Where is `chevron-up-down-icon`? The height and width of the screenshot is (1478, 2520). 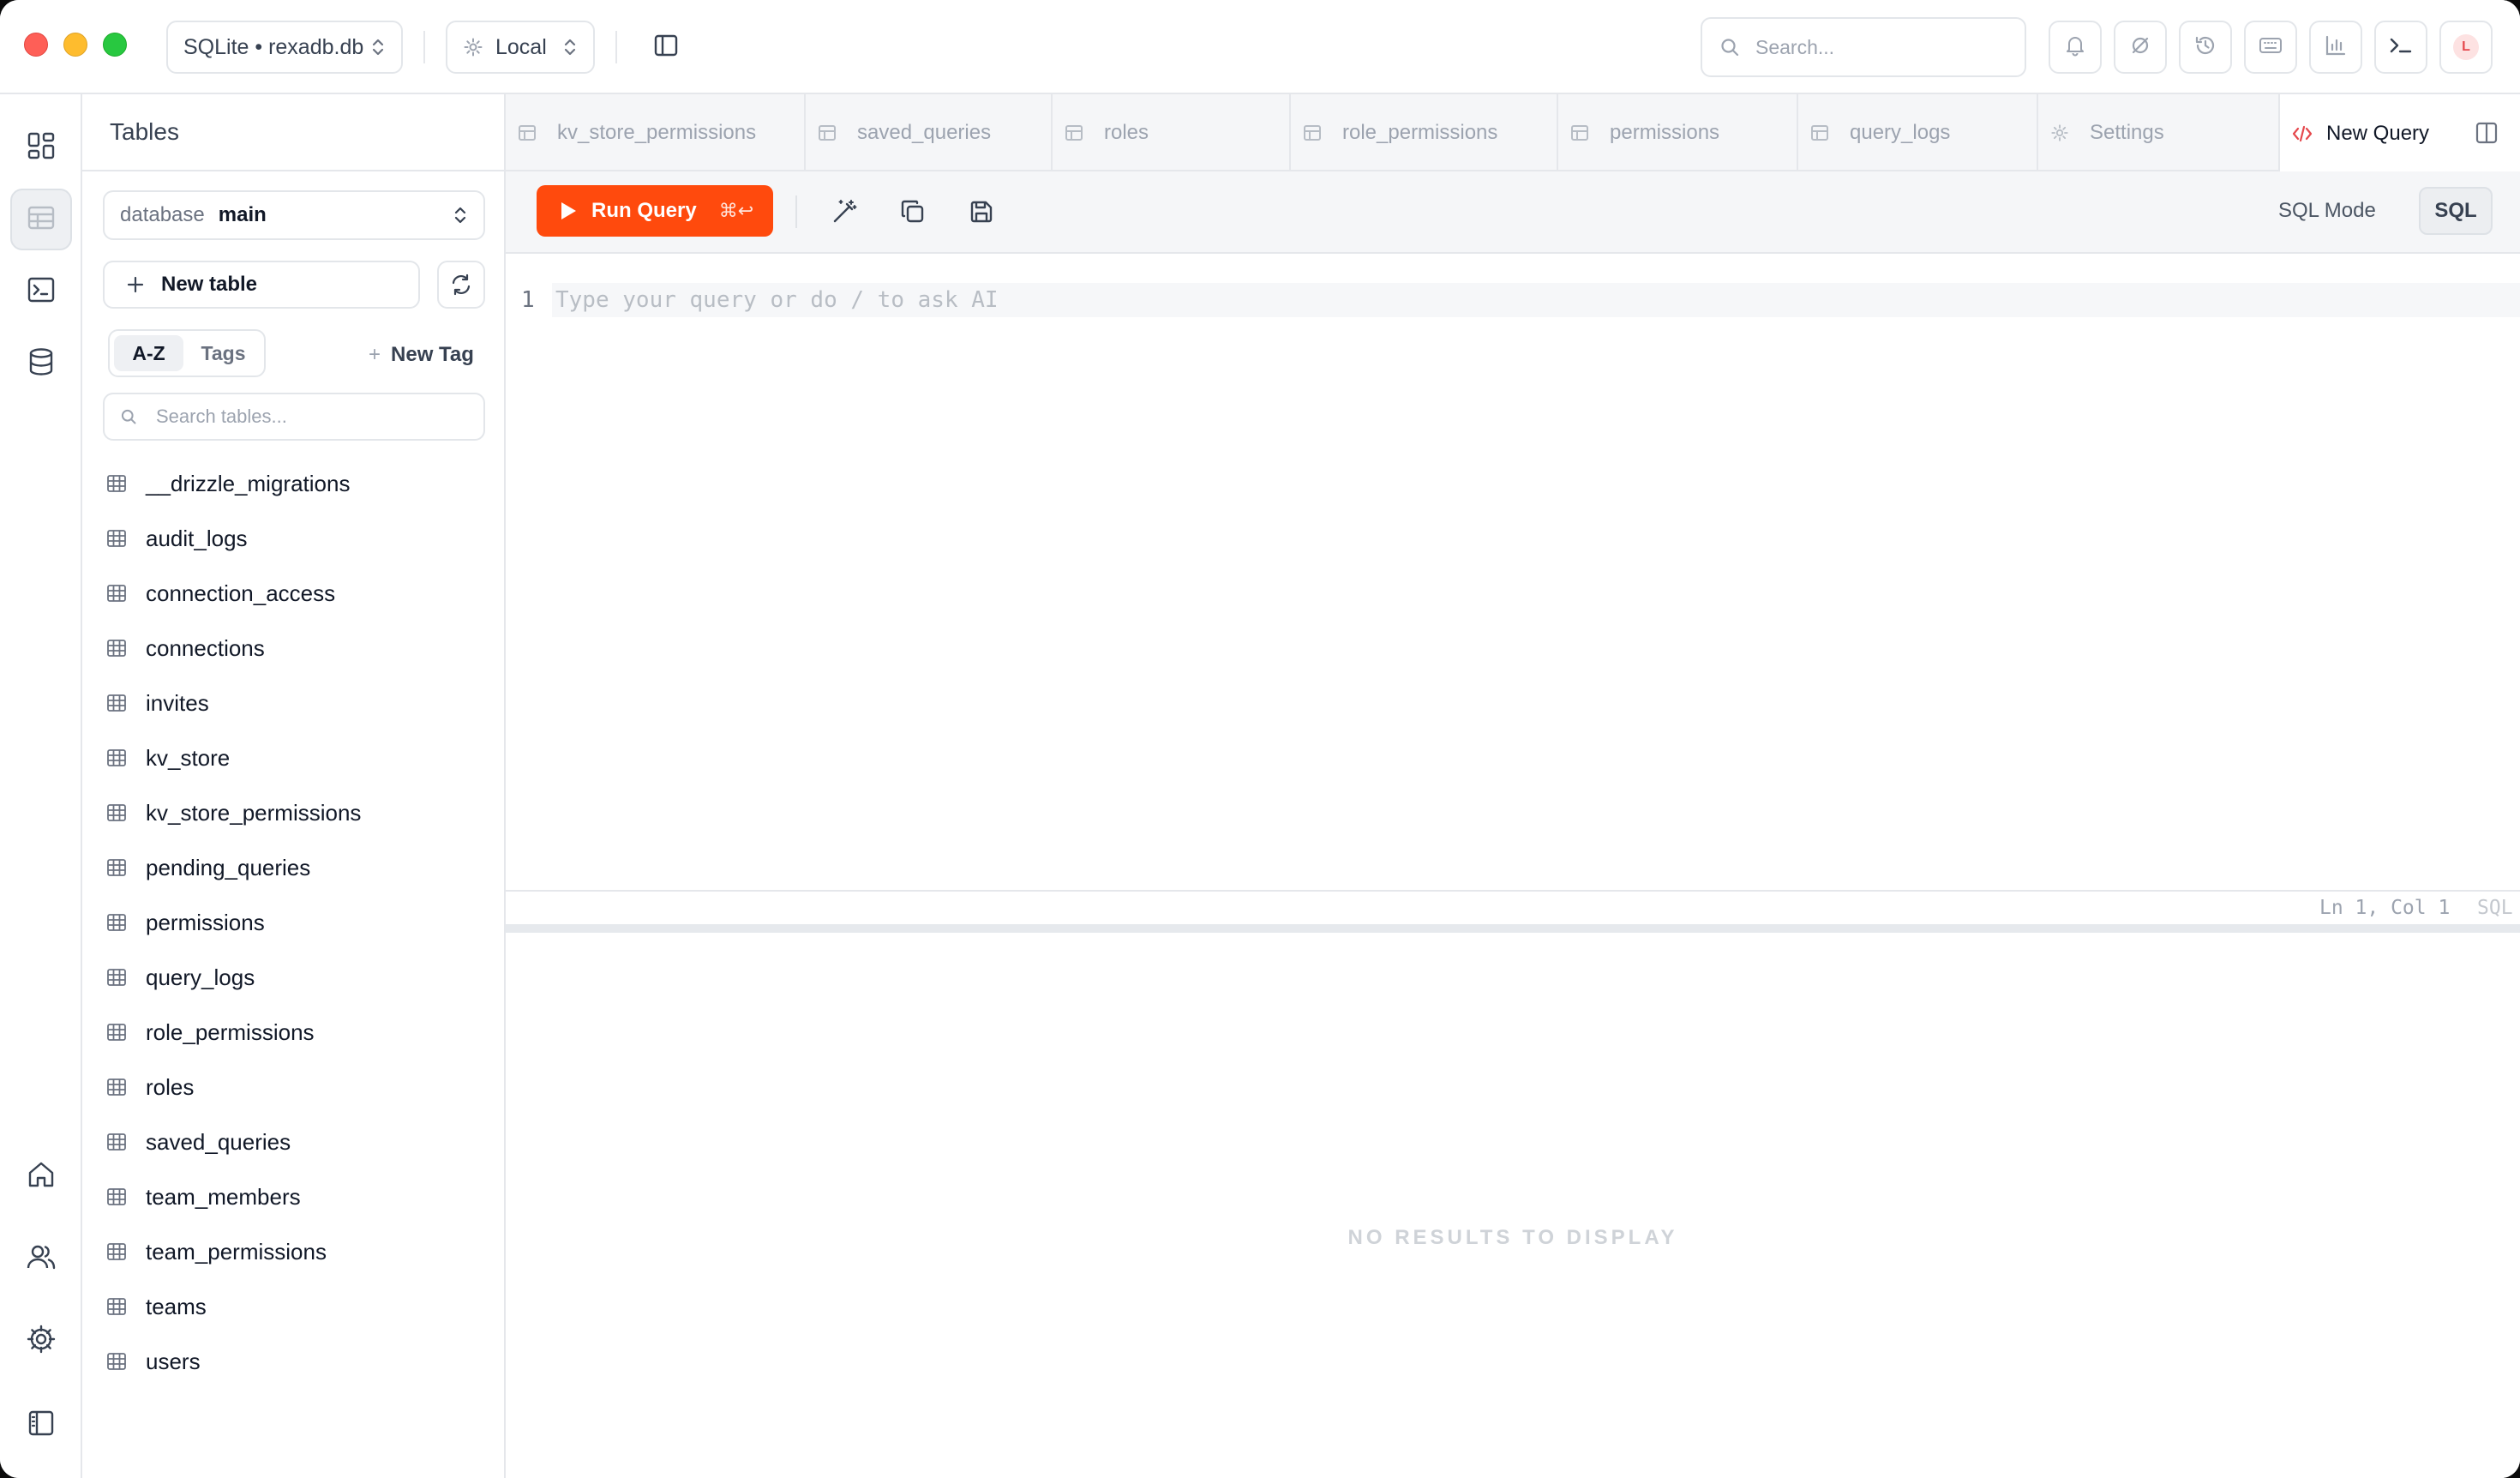 chevron-up-down-icon is located at coordinates (570, 47).